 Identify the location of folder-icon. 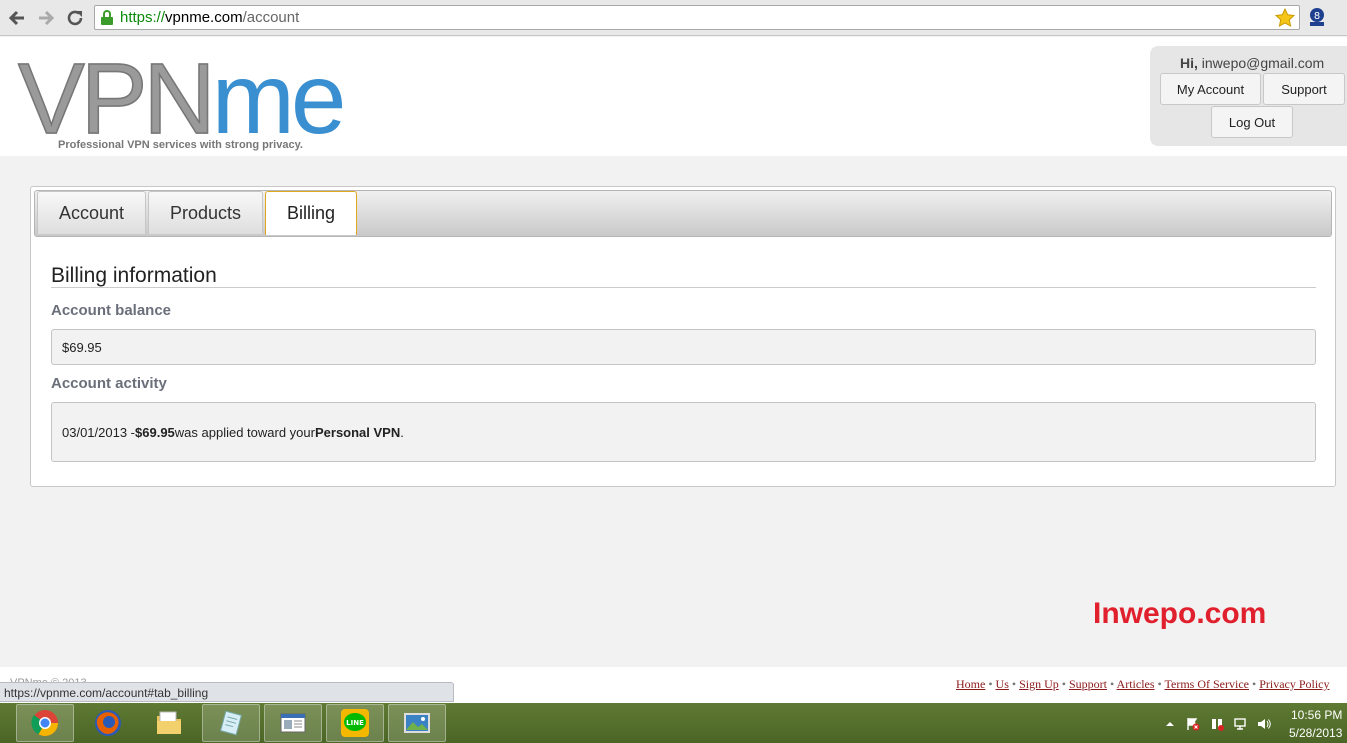
(169, 722).